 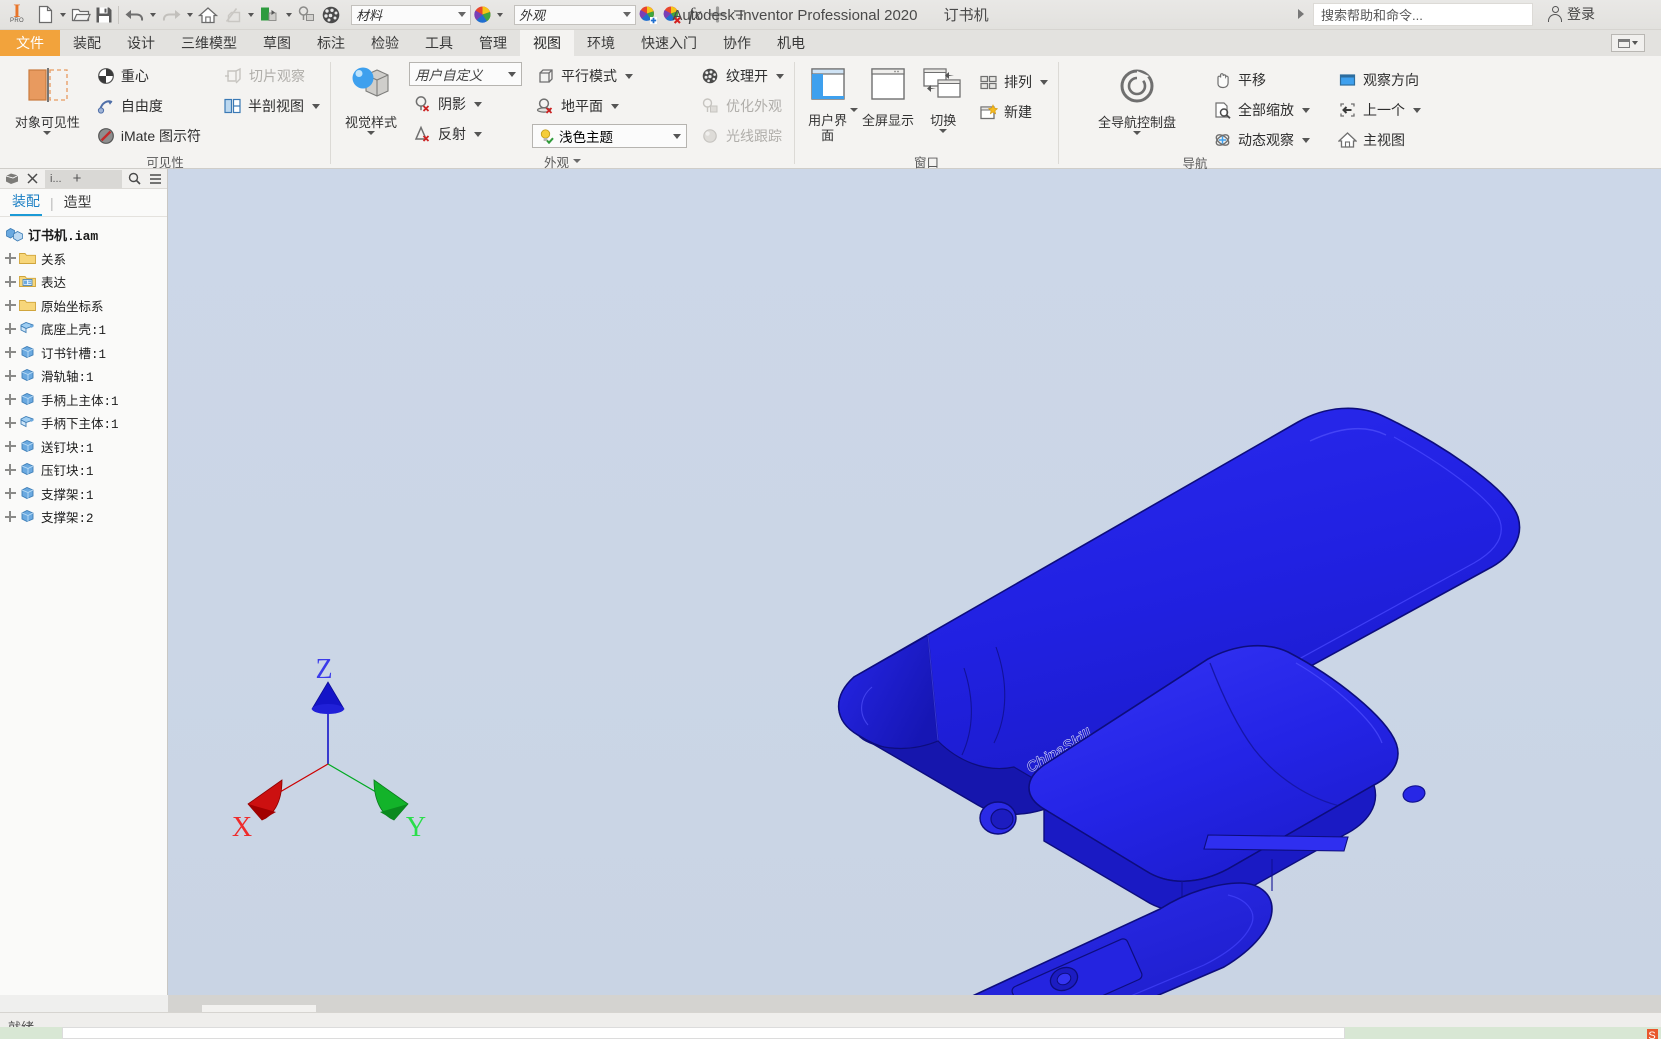 I want to click on tree-item-part-2: 订书针槽:1, so click(x=83, y=353).